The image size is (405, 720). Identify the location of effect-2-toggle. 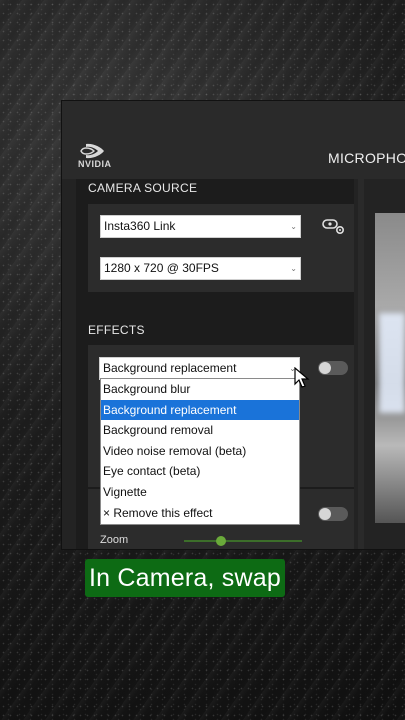
(333, 514).